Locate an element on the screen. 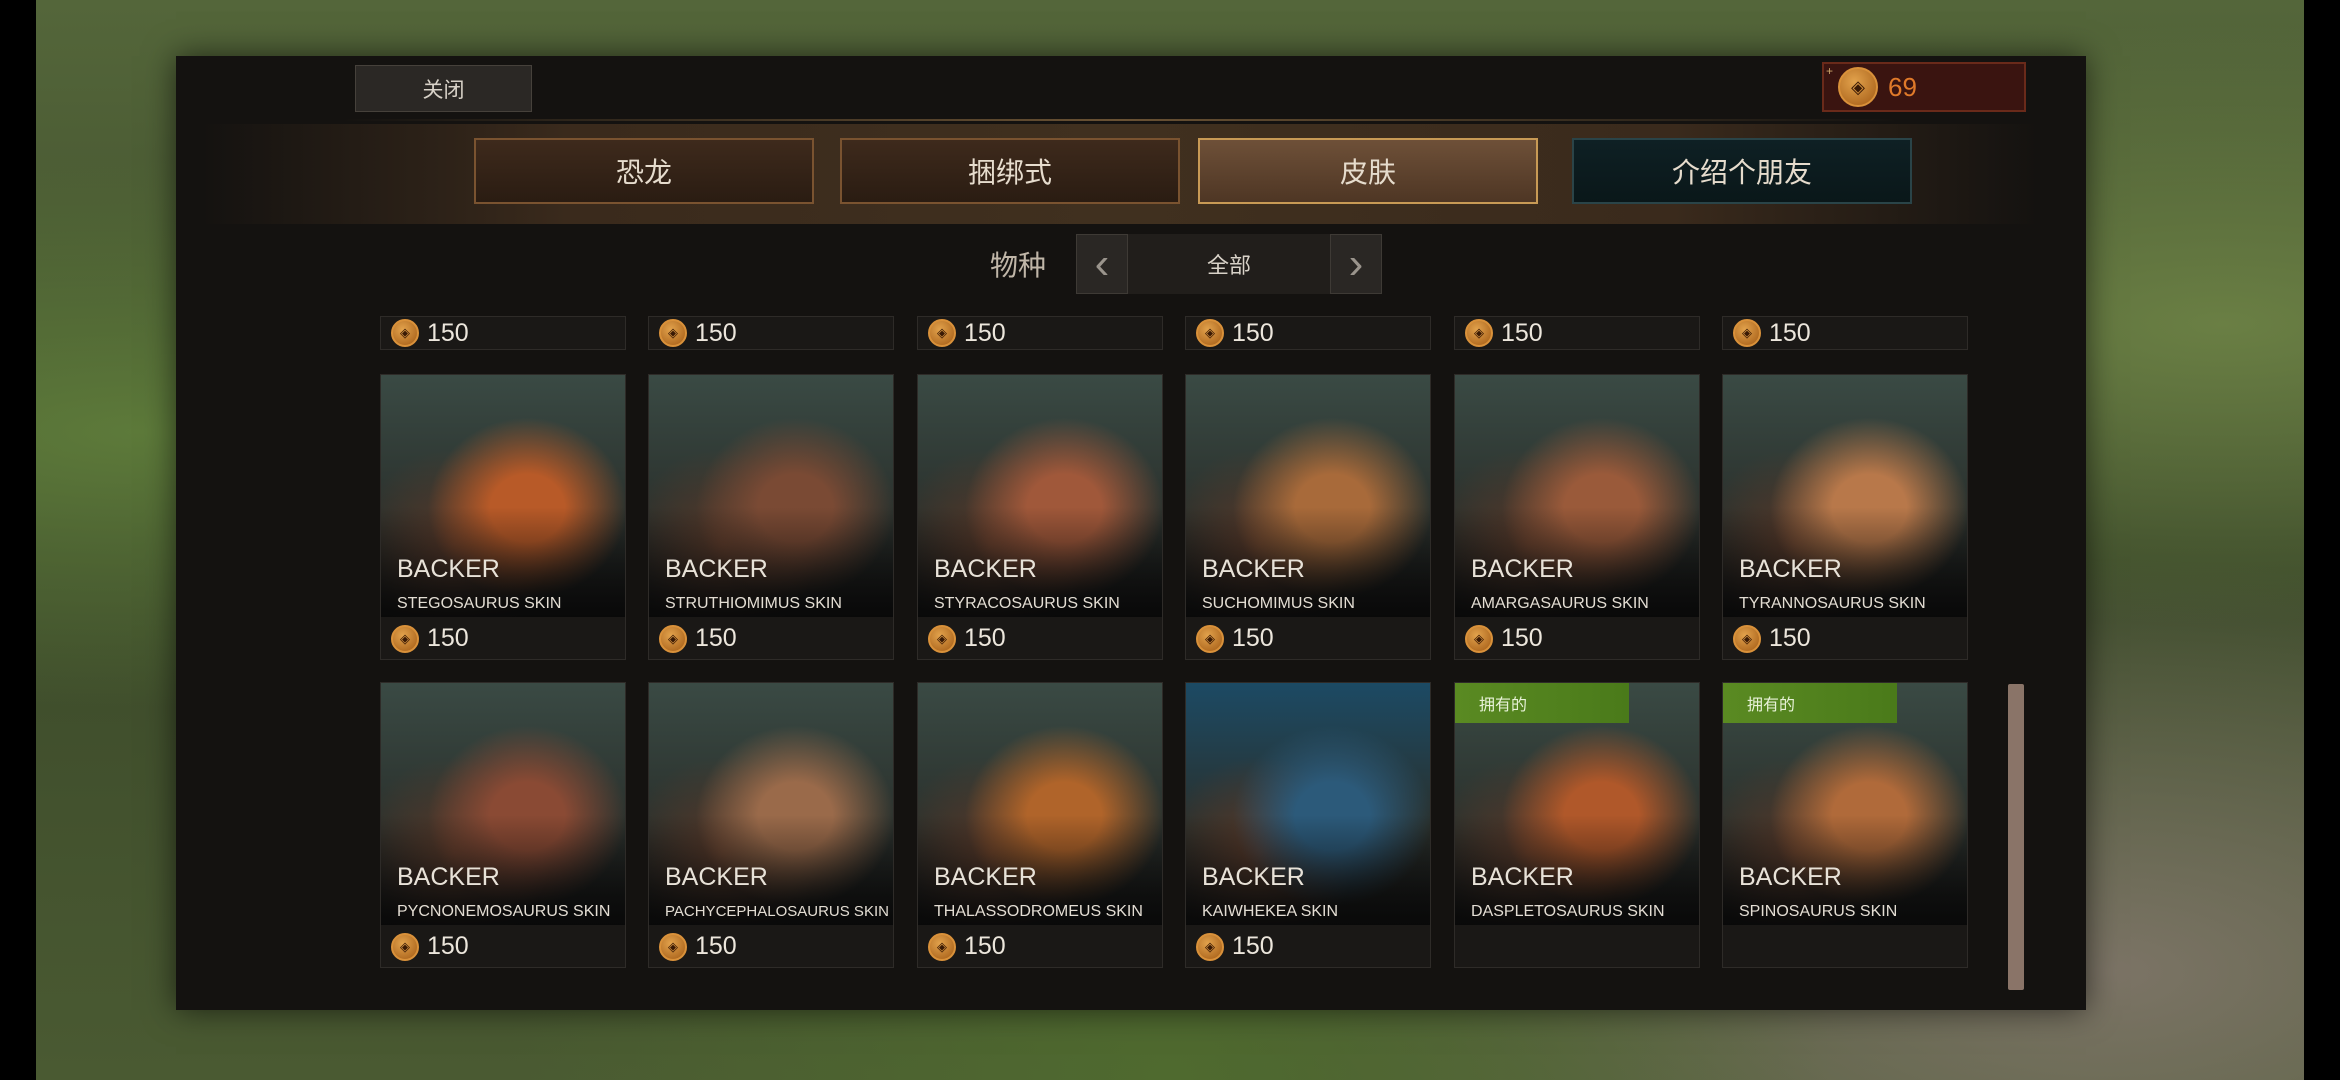 This screenshot has height=1080, width=2340. skin-card: BACKER STYRACOSAURUS SKIN ◈ 150 is located at coordinates (1040, 517).